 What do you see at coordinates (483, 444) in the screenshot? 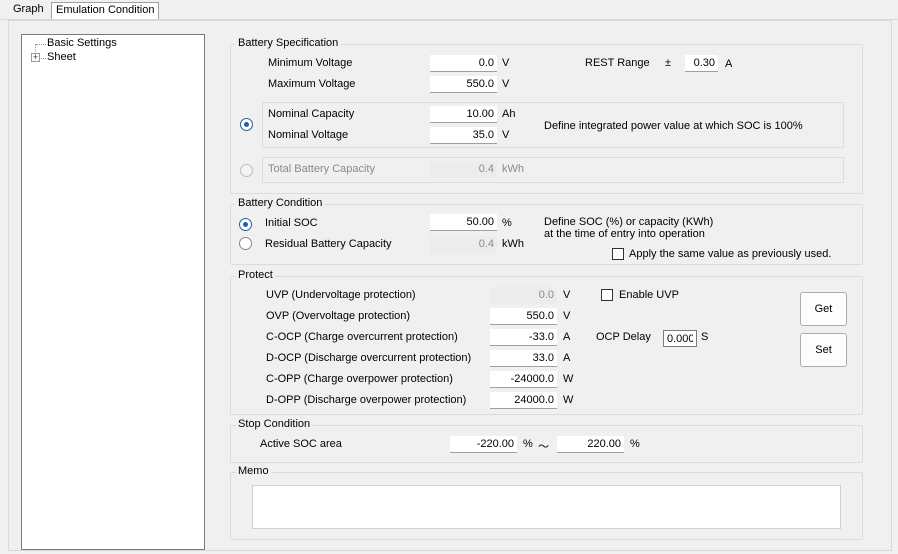
I see `soc-min-input` at bounding box center [483, 444].